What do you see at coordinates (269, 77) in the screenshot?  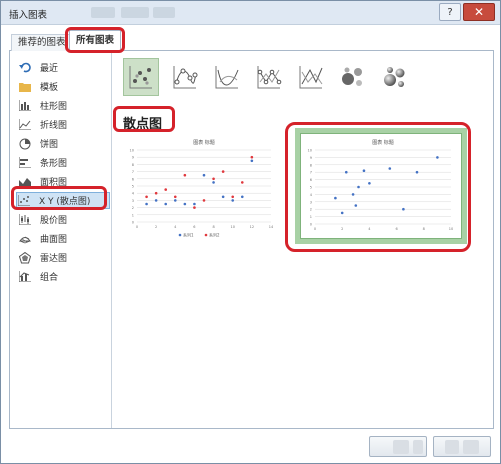 I see `scatter-straight-lines-markers-icon` at bounding box center [269, 77].